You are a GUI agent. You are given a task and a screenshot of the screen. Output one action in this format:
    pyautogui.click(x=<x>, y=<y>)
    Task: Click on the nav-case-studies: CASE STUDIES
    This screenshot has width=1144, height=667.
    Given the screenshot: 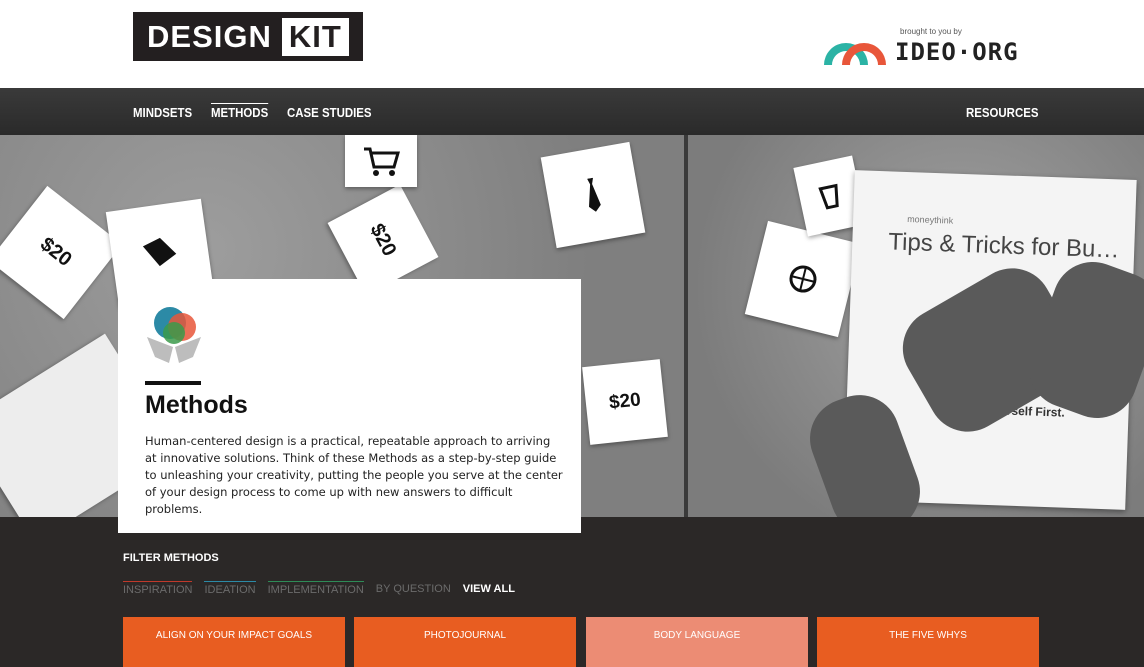 What is the action you would take?
    pyautogui.click(x=329, y=112)
    